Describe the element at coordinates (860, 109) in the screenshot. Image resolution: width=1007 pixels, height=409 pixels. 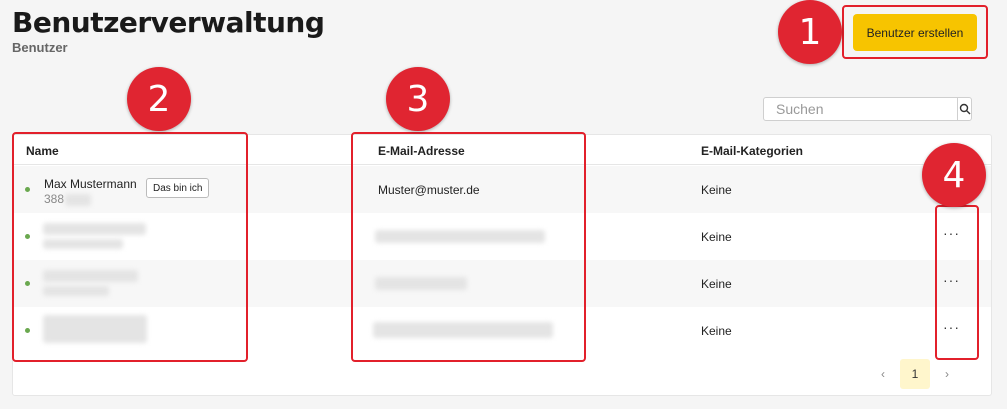
I see `search-input` at that location.